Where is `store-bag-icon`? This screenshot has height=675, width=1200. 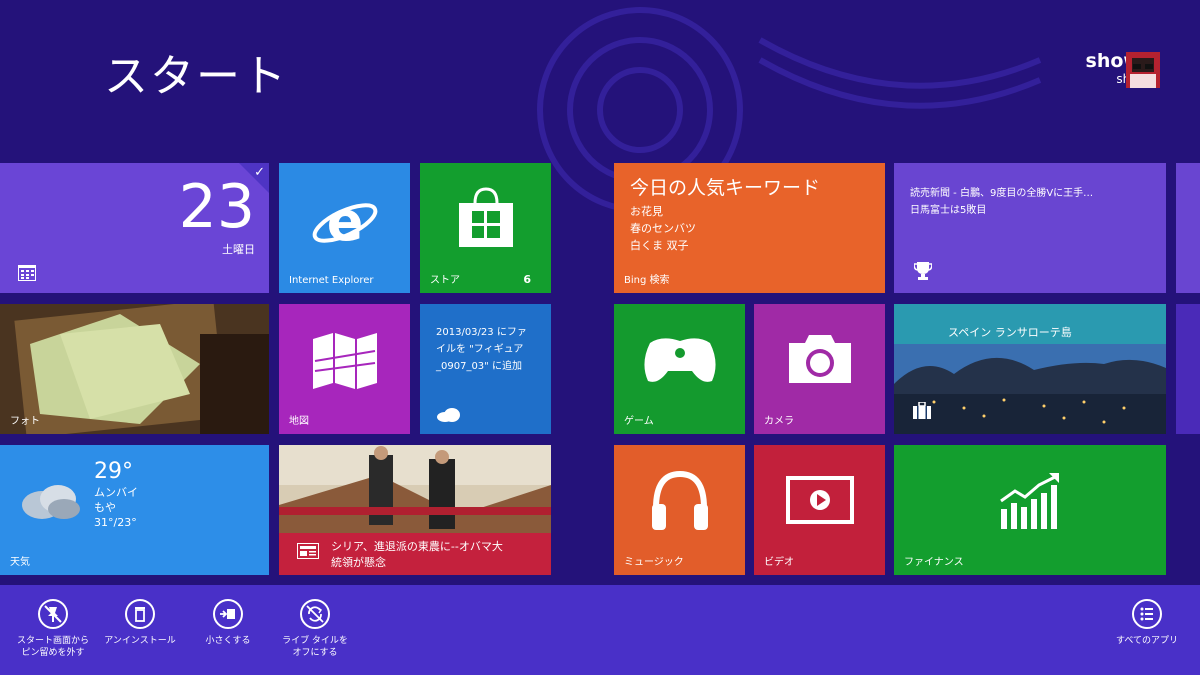
store-bag-icon is located at coordinates (485, 217).